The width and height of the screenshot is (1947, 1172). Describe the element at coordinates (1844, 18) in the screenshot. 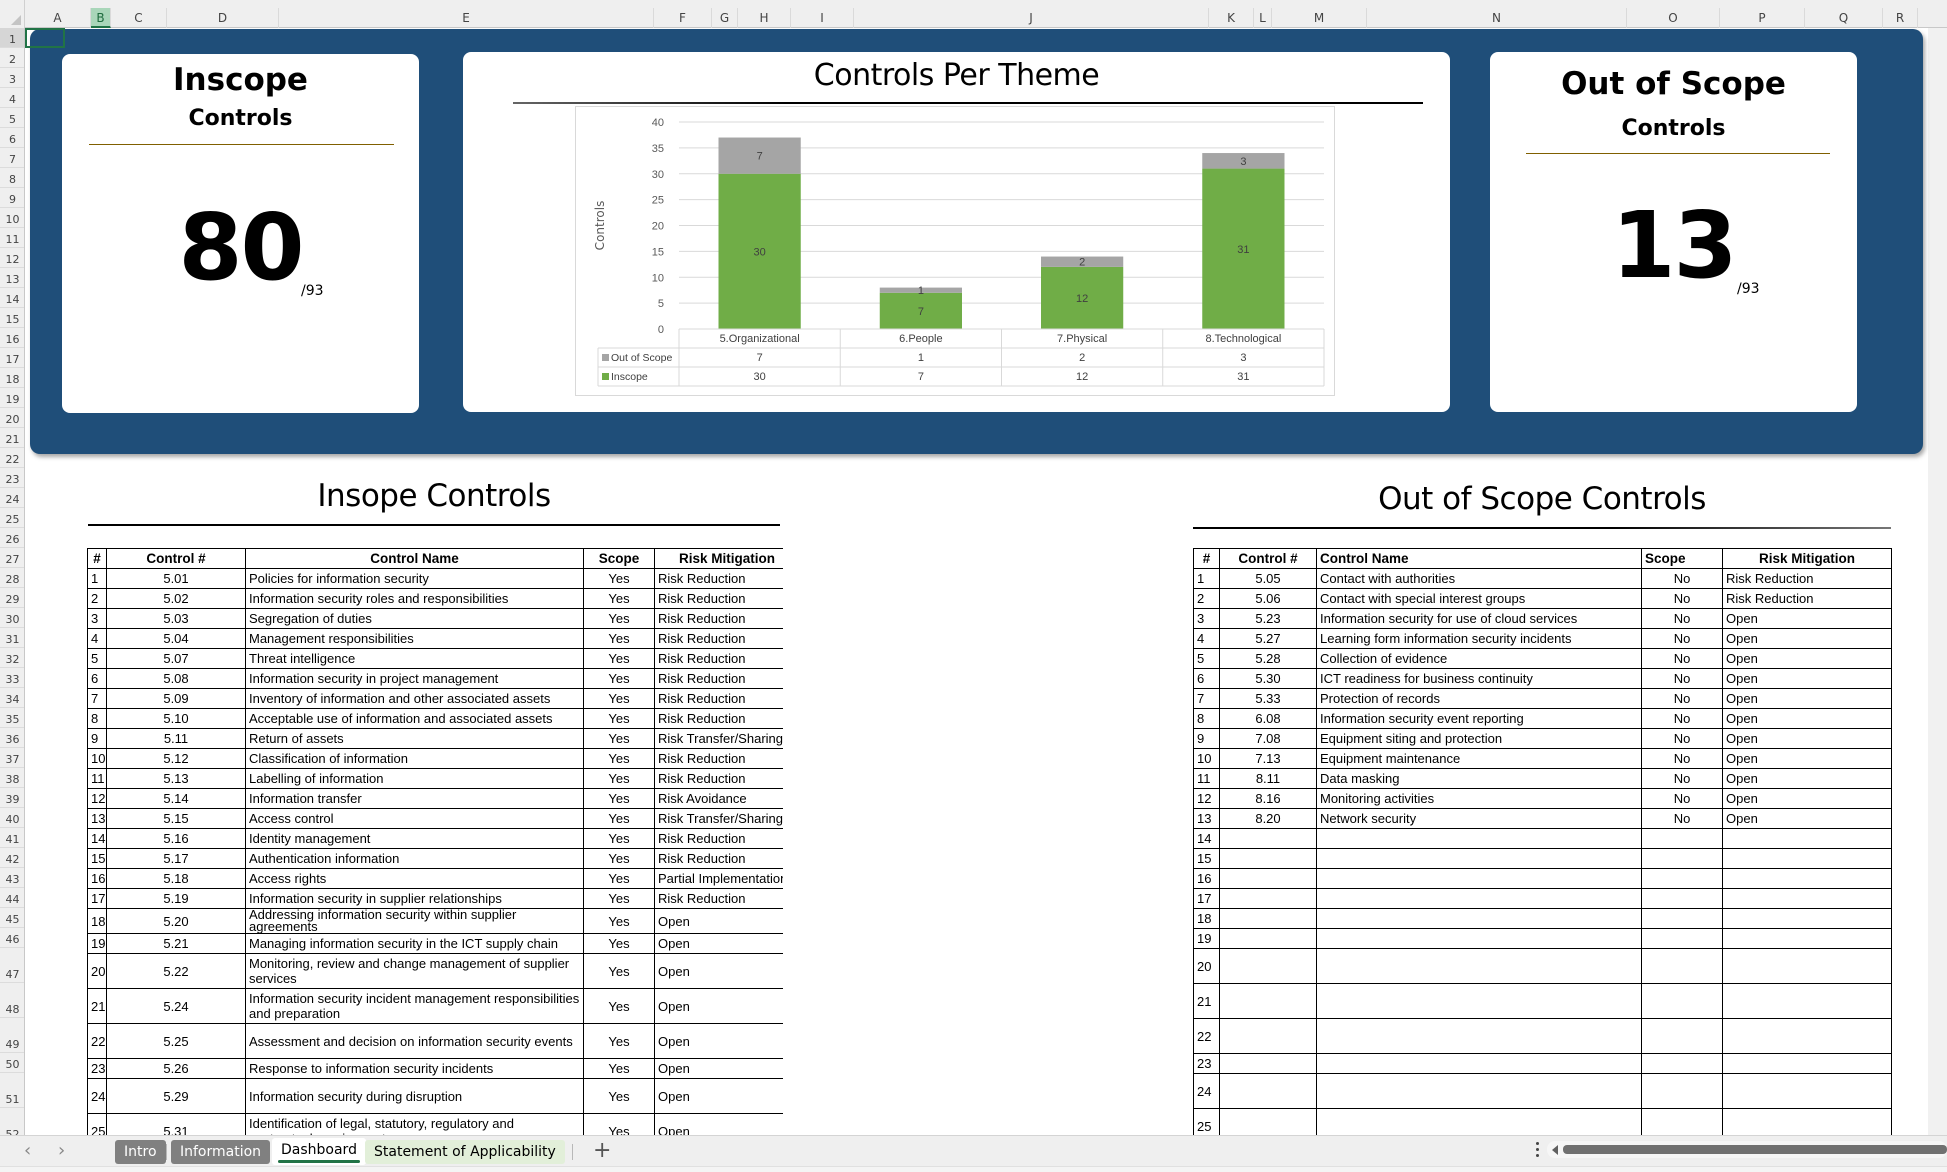

I see `column-header: Q` at that location.